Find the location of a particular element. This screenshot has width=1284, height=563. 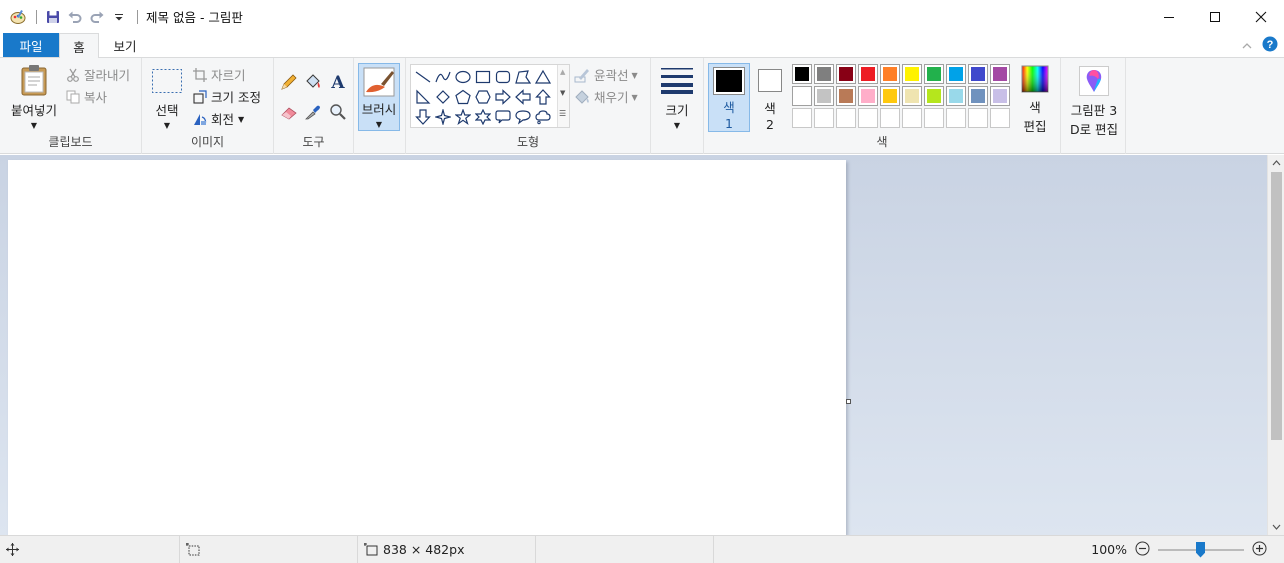

shapes-gallery: ▲ ▼ ☰ is located at coordinates (490, 96).